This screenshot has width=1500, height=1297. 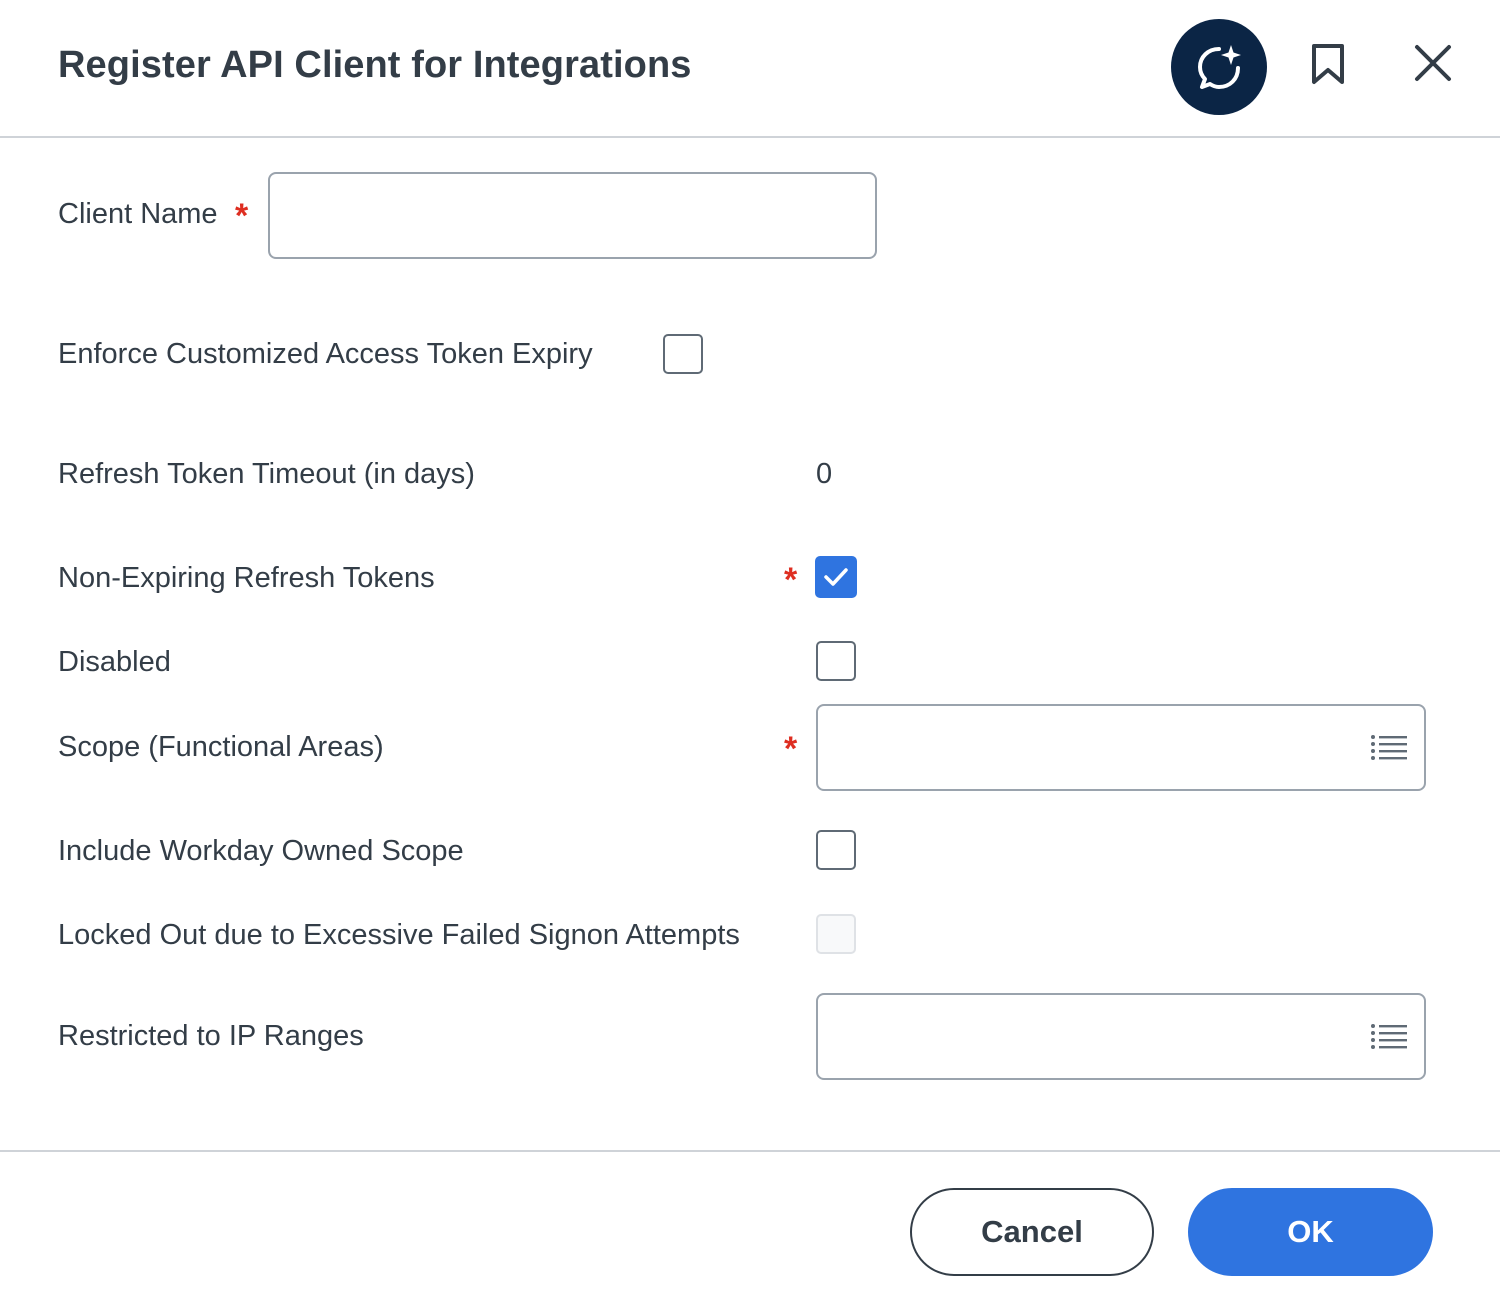 What do you see at coordinates (1121, 1036) in the screenshot?
I see `ip-ranges-prompt-input` at bounding box center [1121, 1036].